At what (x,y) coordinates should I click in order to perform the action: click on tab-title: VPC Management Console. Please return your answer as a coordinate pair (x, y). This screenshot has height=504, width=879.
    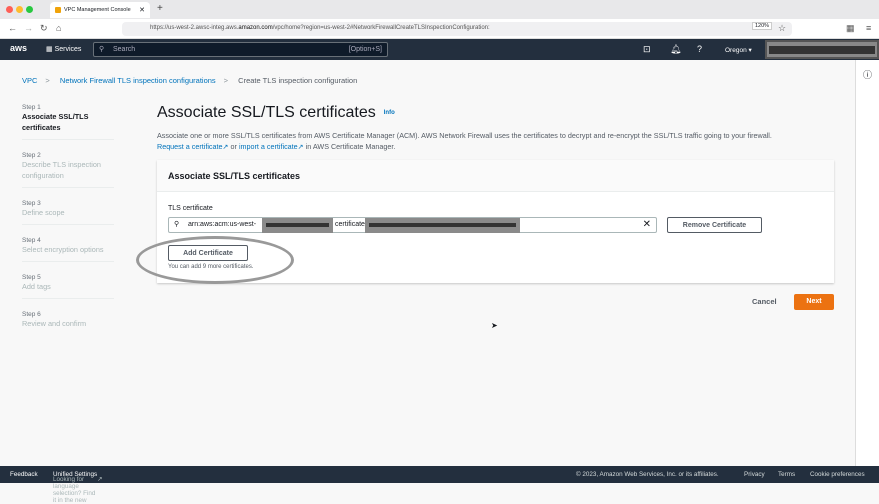
    Looking at the image, I should click on (97, 10).